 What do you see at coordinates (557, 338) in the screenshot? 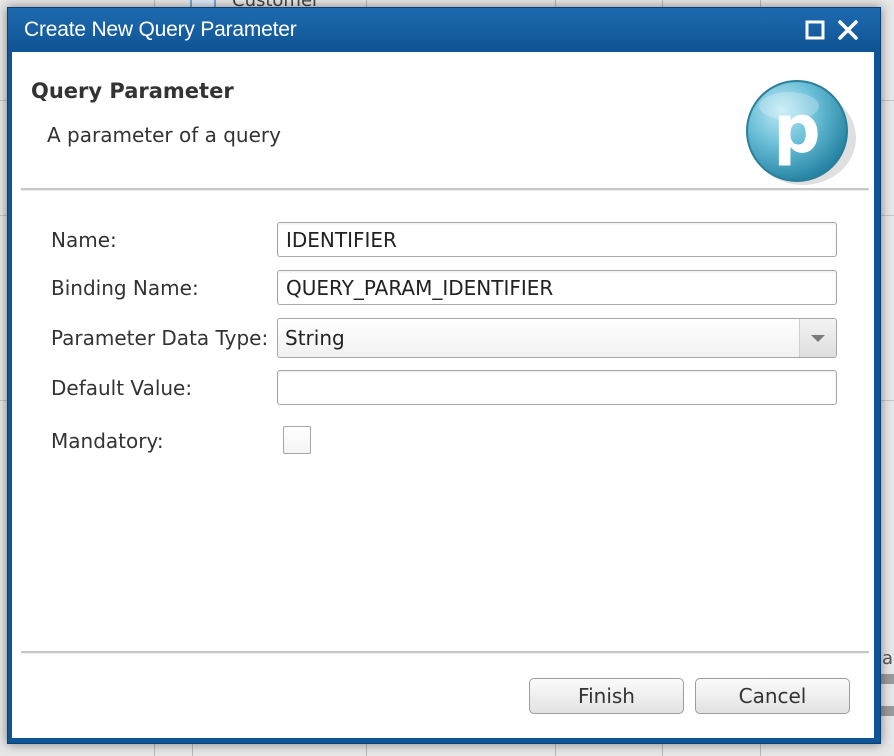
I see `data-type-select: String` at bounding box center [557, 338].